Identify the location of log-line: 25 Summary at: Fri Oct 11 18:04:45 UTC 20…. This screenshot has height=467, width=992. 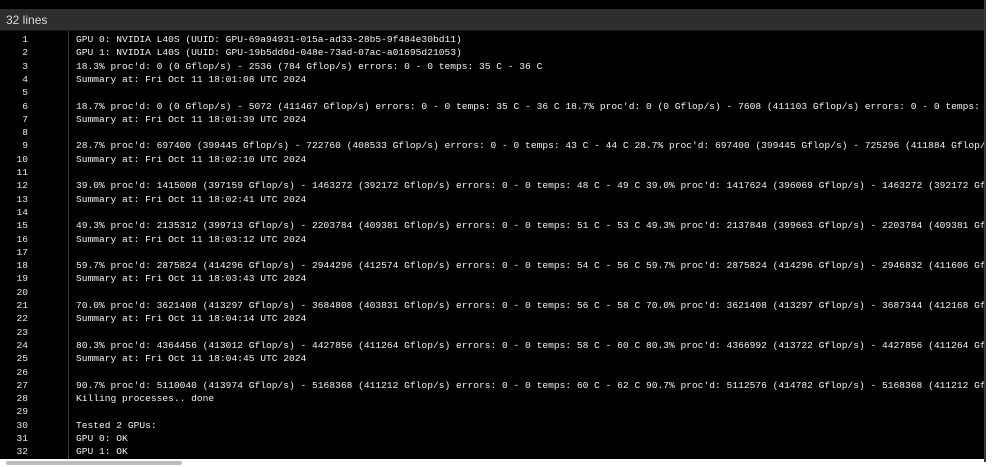
(492, 358).